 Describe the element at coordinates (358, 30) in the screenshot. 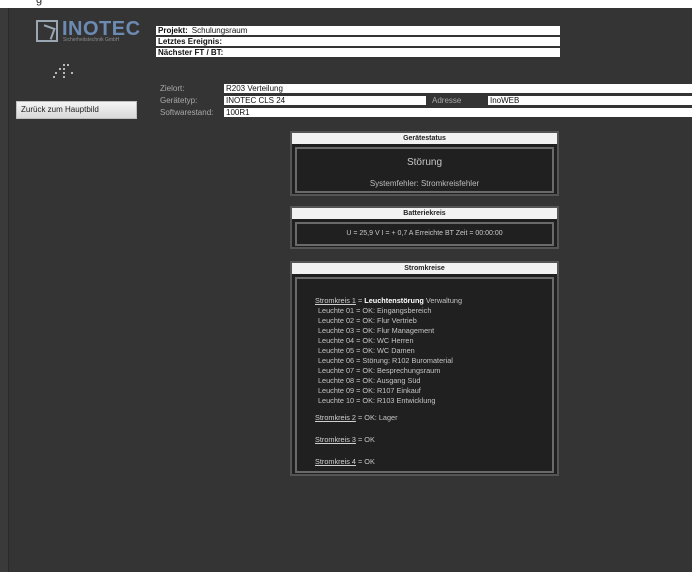

I see `project-field: Projekt: Schulungsraum` at that location.